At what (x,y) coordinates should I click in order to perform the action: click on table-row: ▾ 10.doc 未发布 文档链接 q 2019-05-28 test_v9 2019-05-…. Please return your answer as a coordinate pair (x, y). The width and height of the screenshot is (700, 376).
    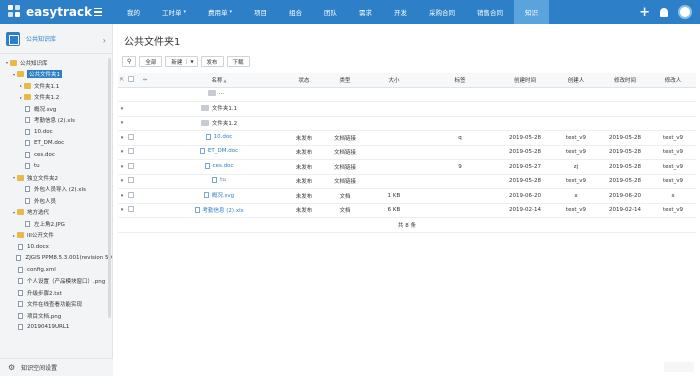
    Looking at the image, I should click on (407, 138).